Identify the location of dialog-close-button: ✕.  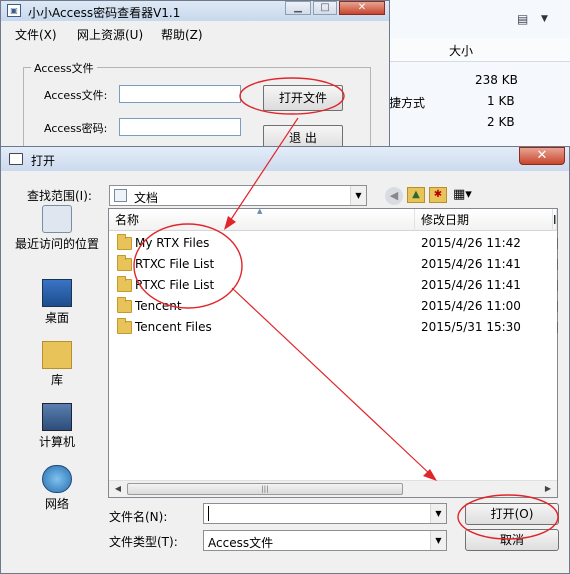
(542, 156).